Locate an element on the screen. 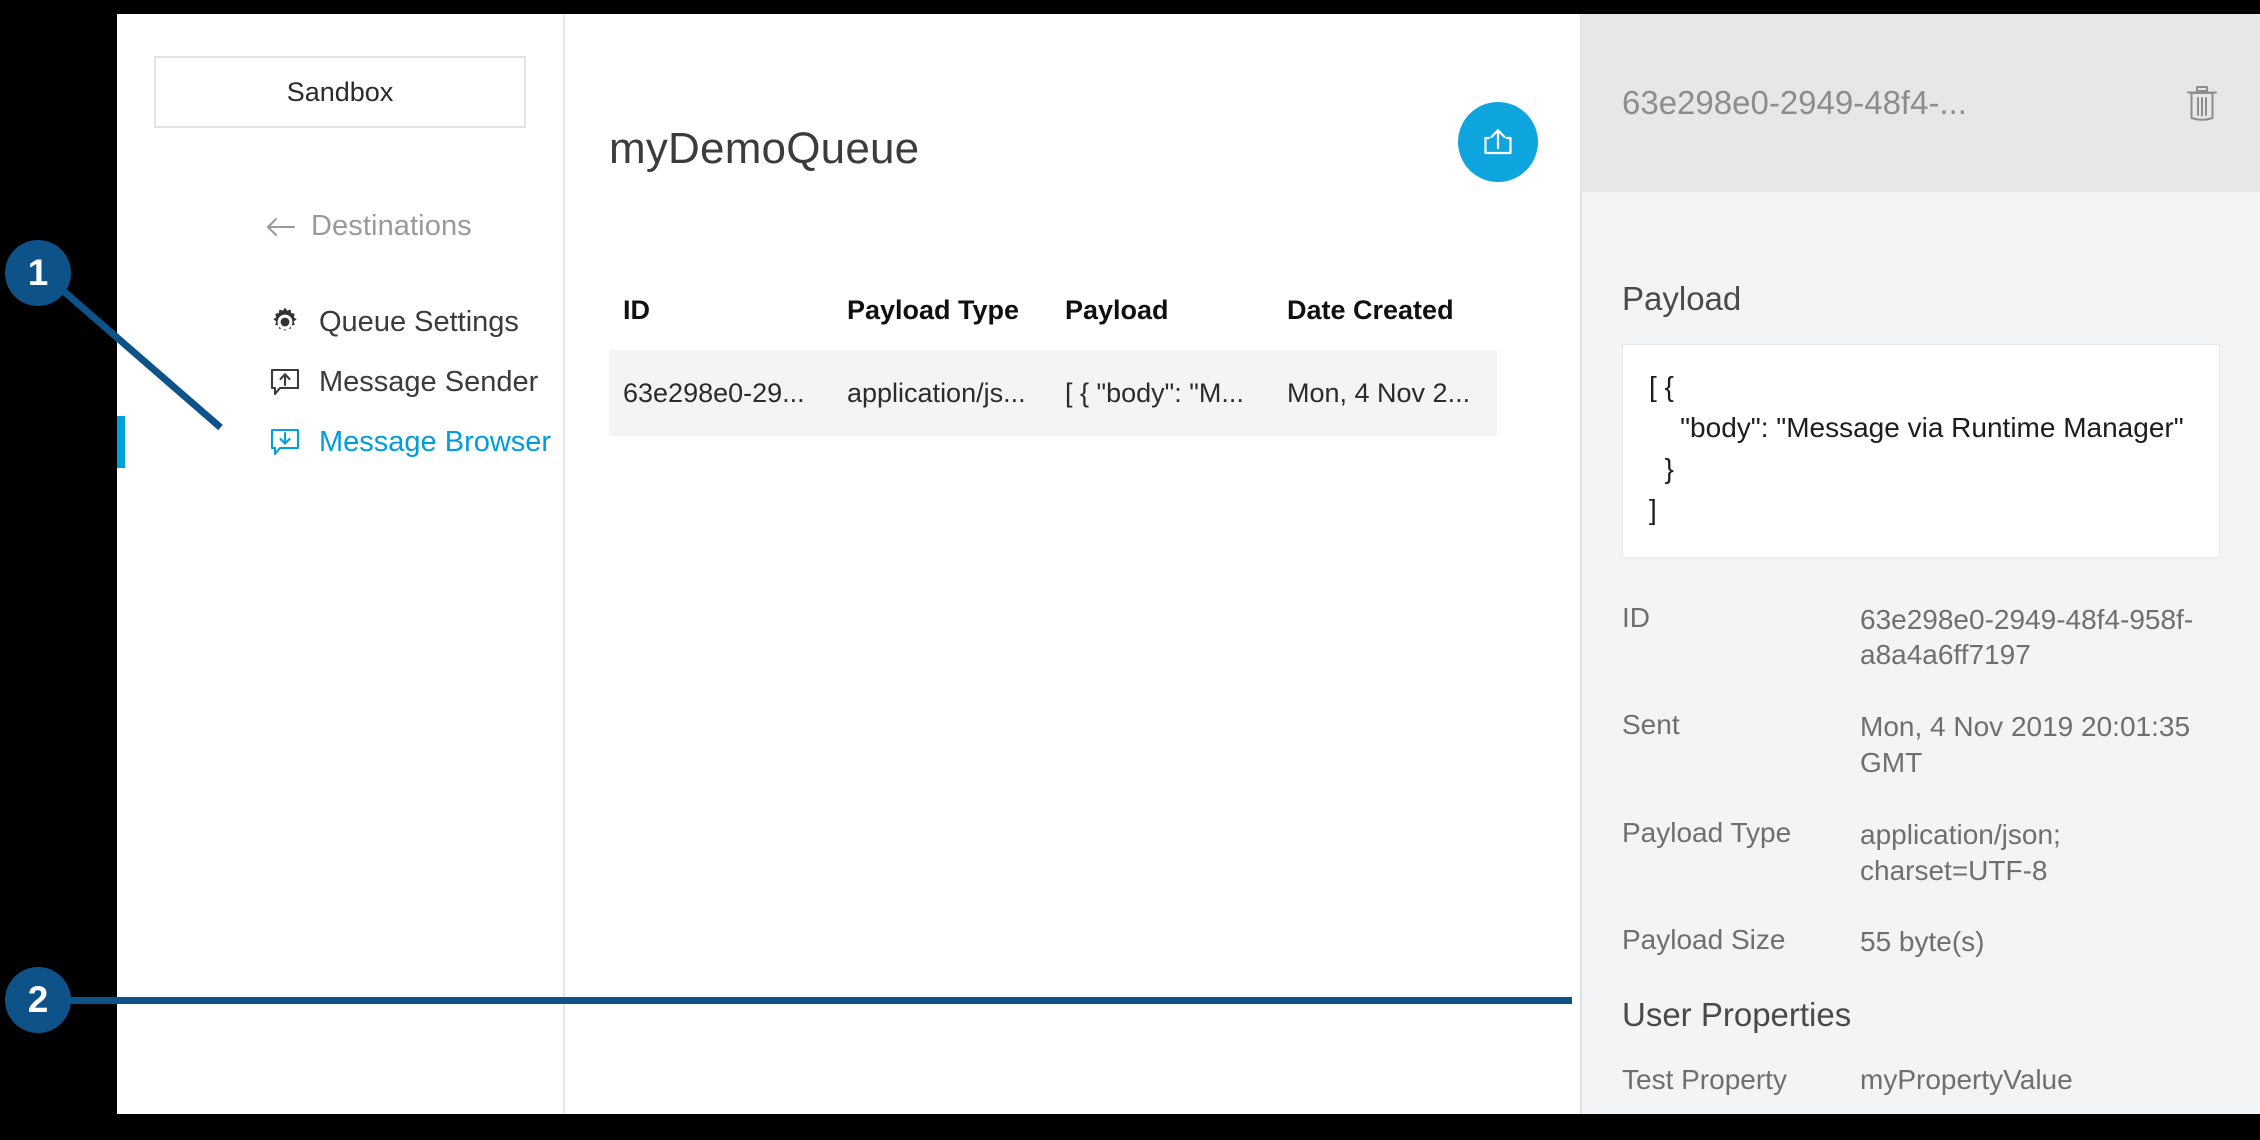 This screenshot has width=2260, height=1140. send-message-fab-button is located at coordinates (1498, 142).